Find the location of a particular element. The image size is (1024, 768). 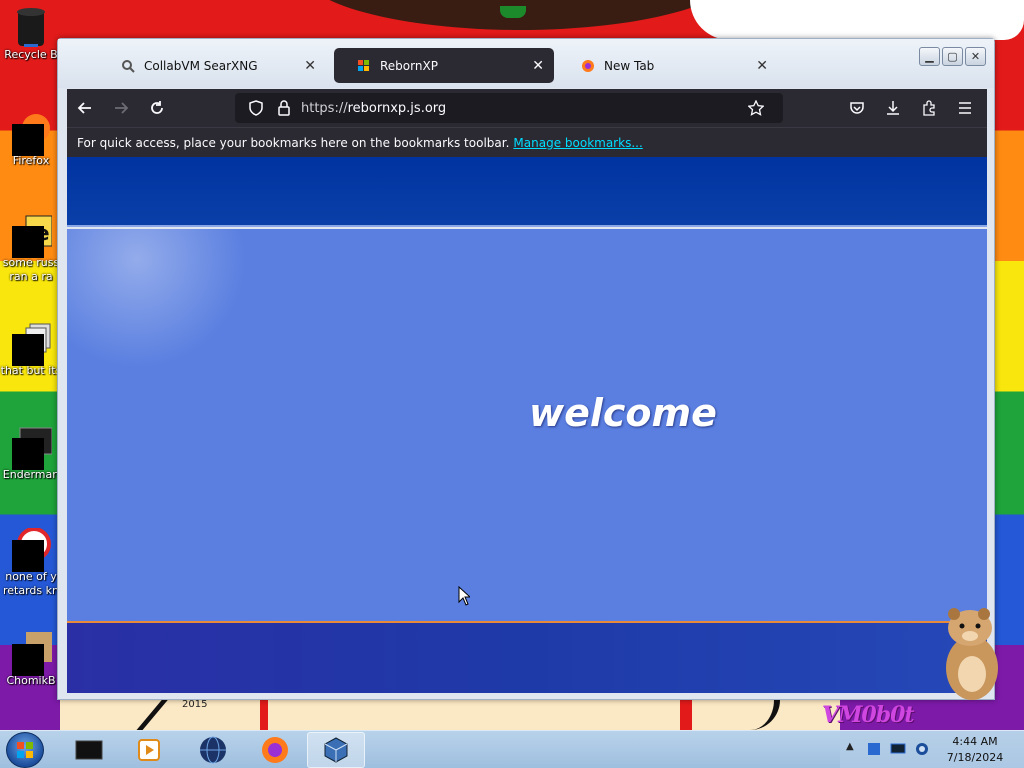

minimize-button: ▁ is located at coordinates (929, 56).